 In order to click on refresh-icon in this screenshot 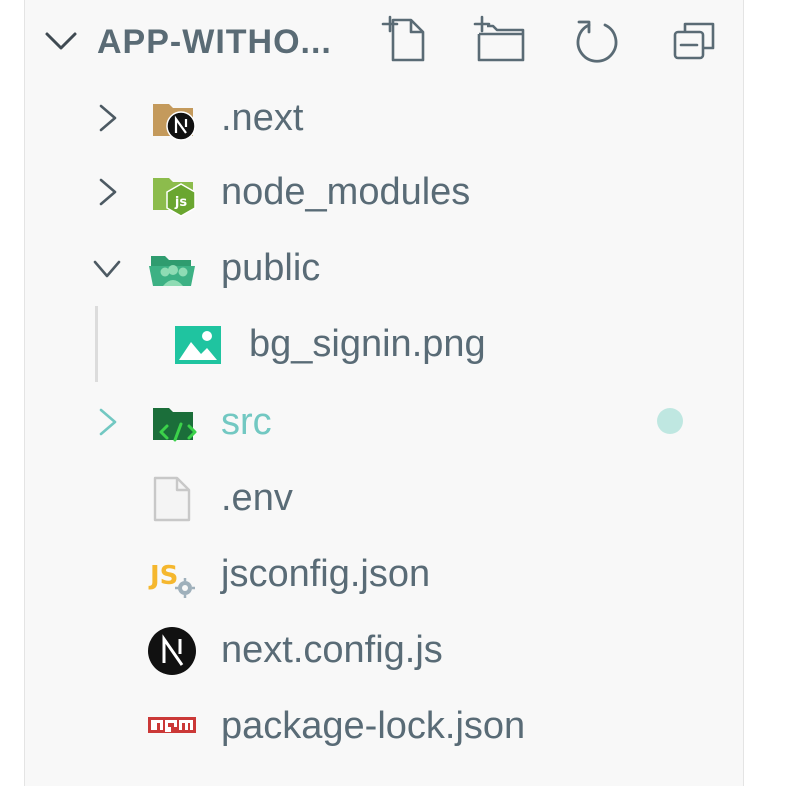, I will do `click(597, 40)`.